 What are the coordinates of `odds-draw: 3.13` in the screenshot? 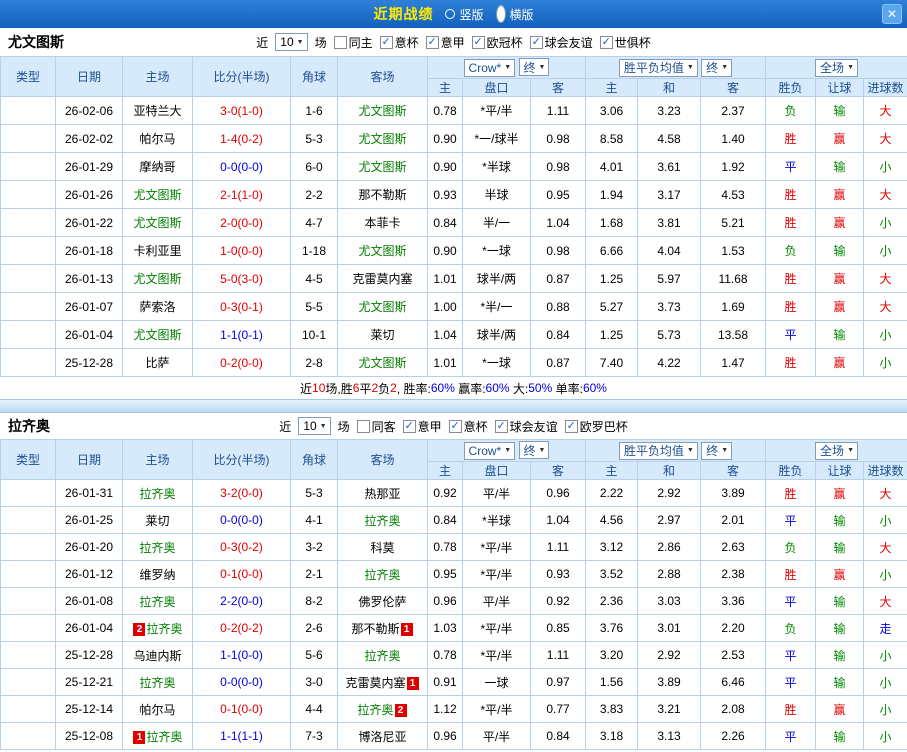 It's located at (669, 736).